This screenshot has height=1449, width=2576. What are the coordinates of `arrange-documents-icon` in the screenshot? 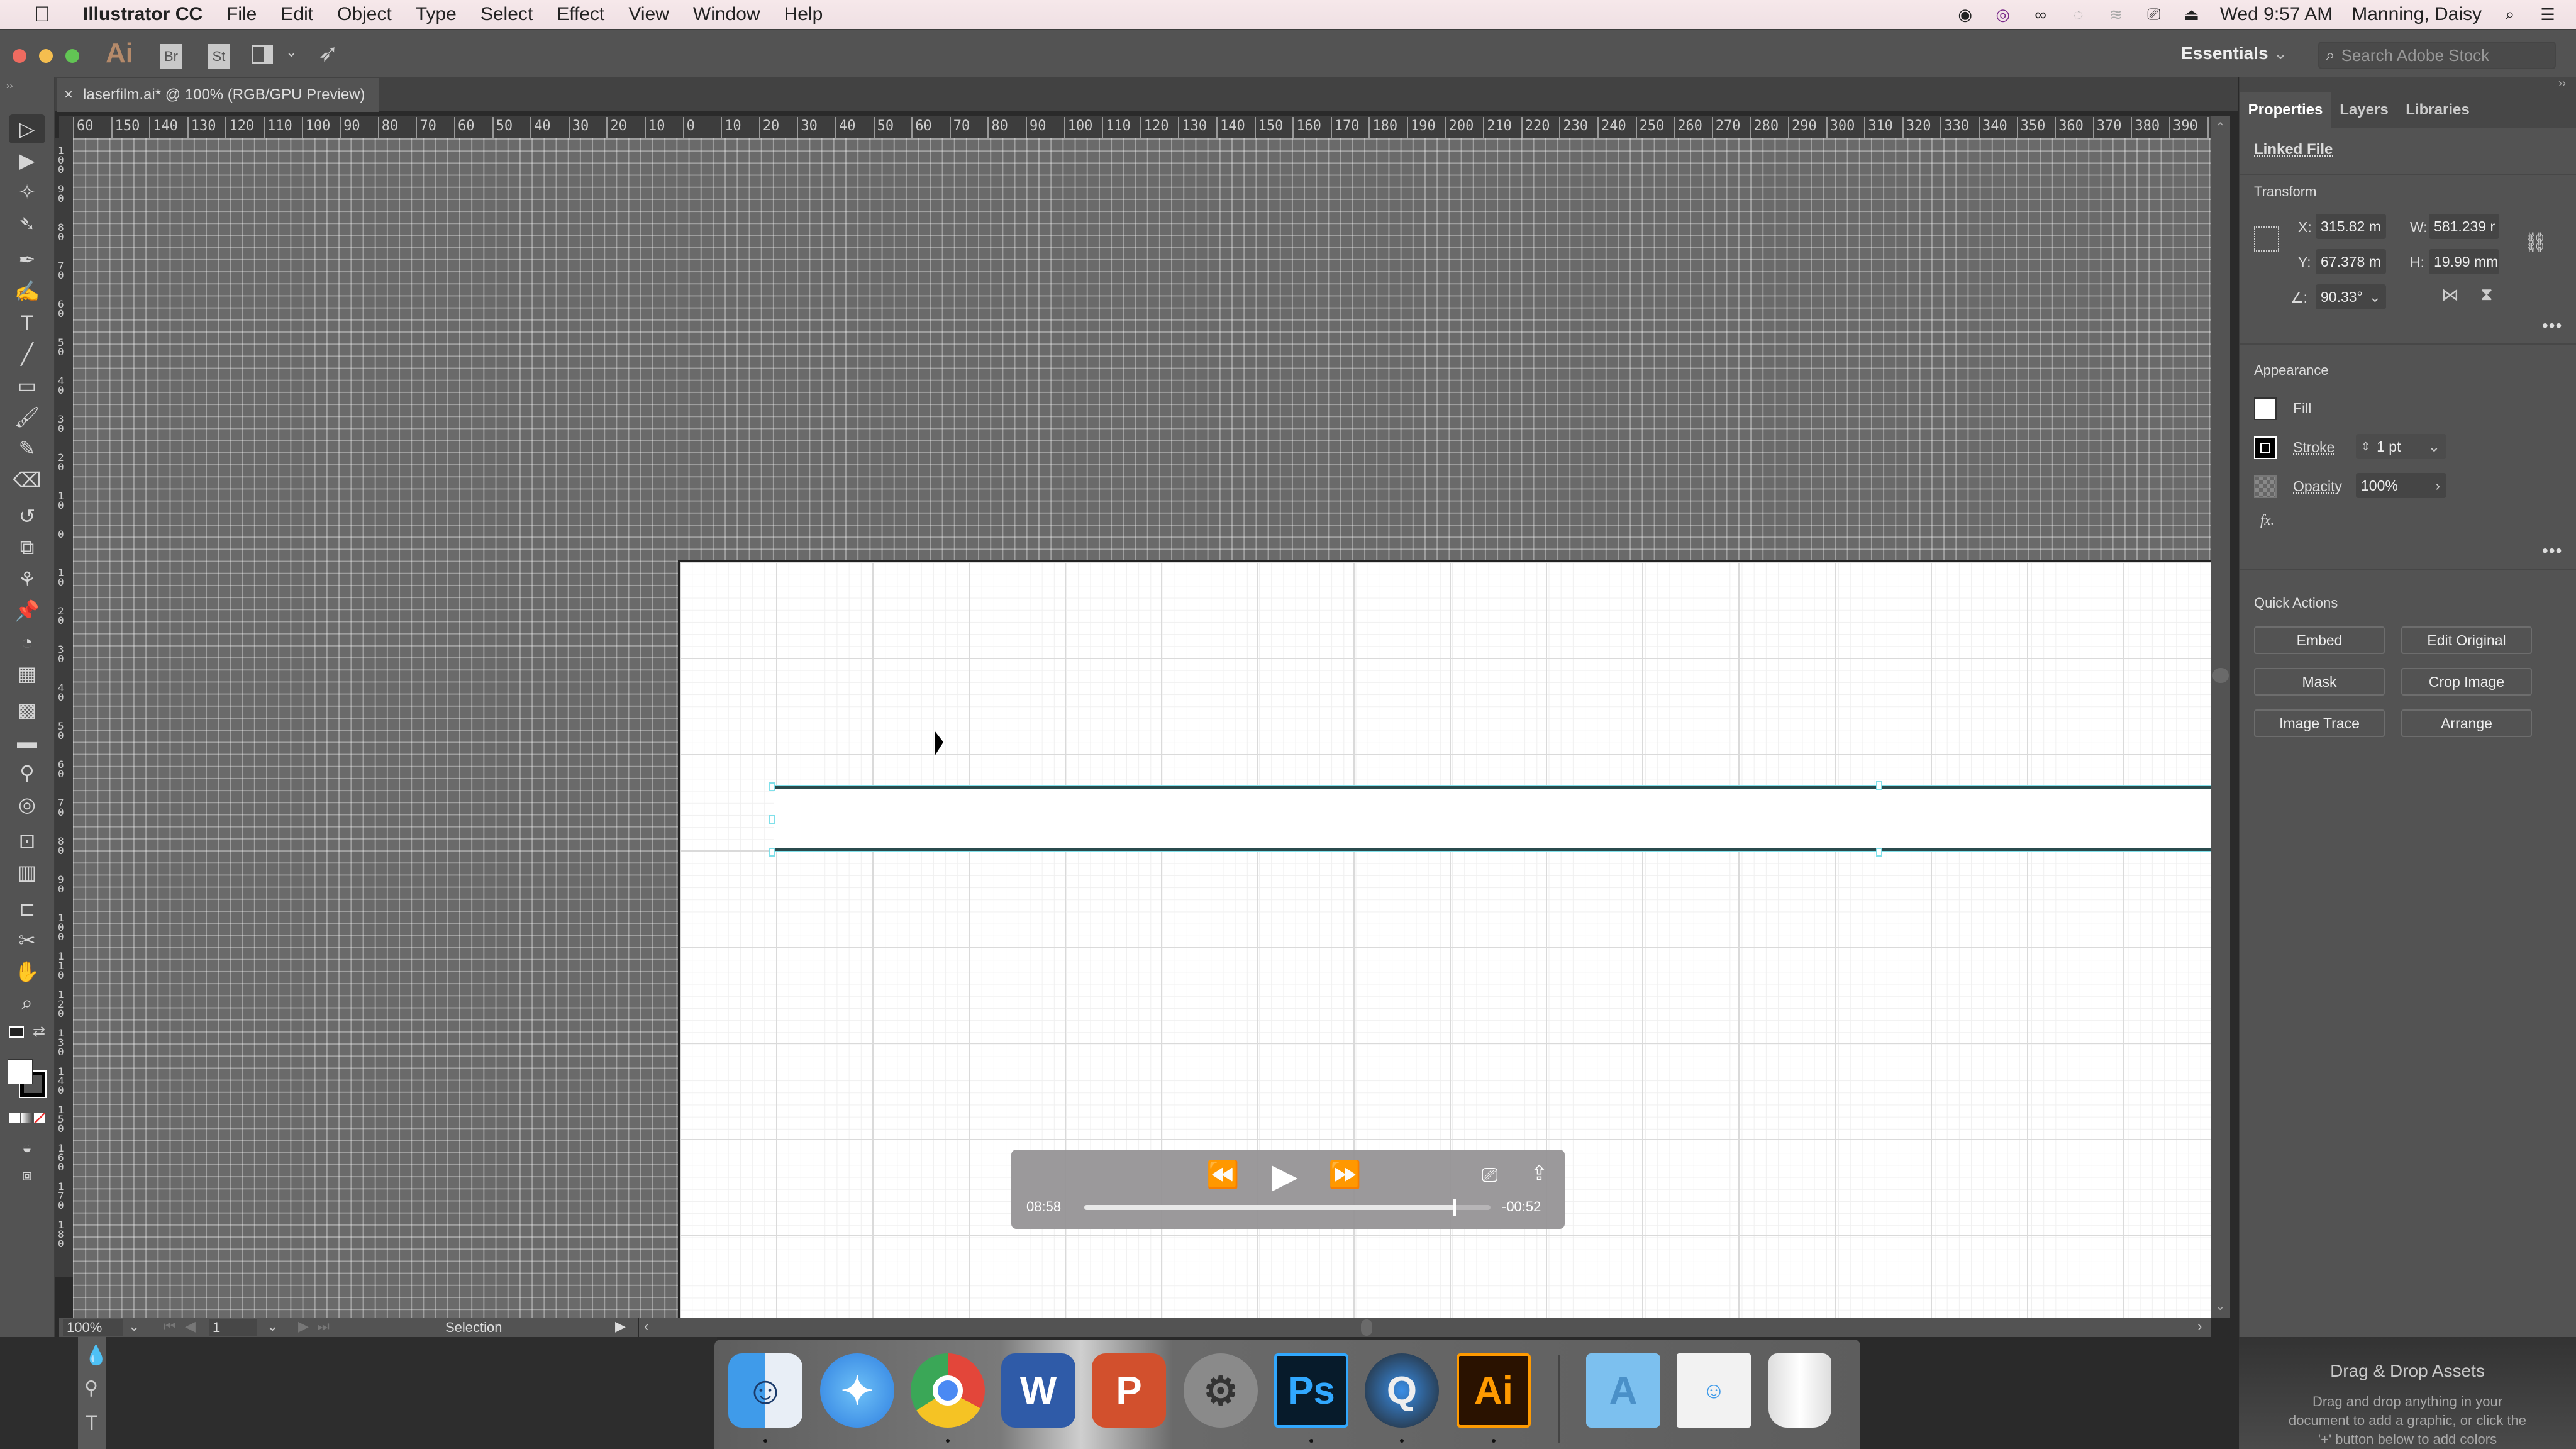 It's located at (262, 54).